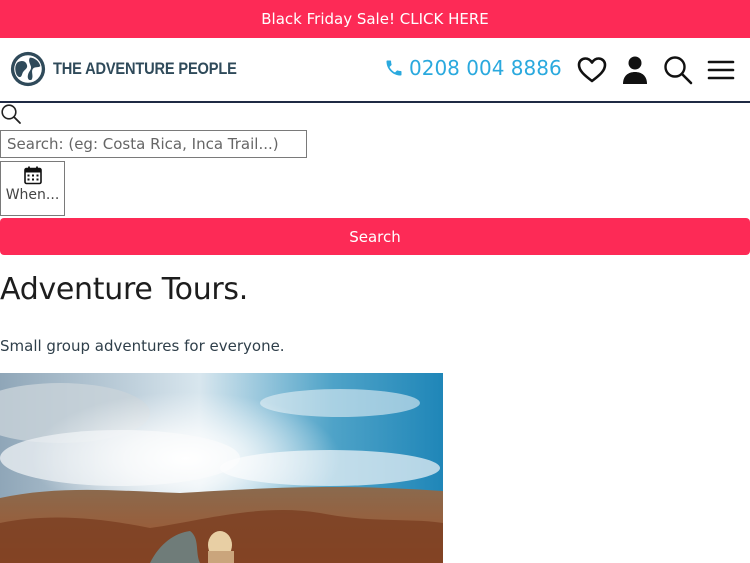  What do you see at coordinates (375, 70) in the screenshot?
I see `site-header: THE ADVENTURE PEOPLE 0208 004 8886` at bounding box center [375, 70].